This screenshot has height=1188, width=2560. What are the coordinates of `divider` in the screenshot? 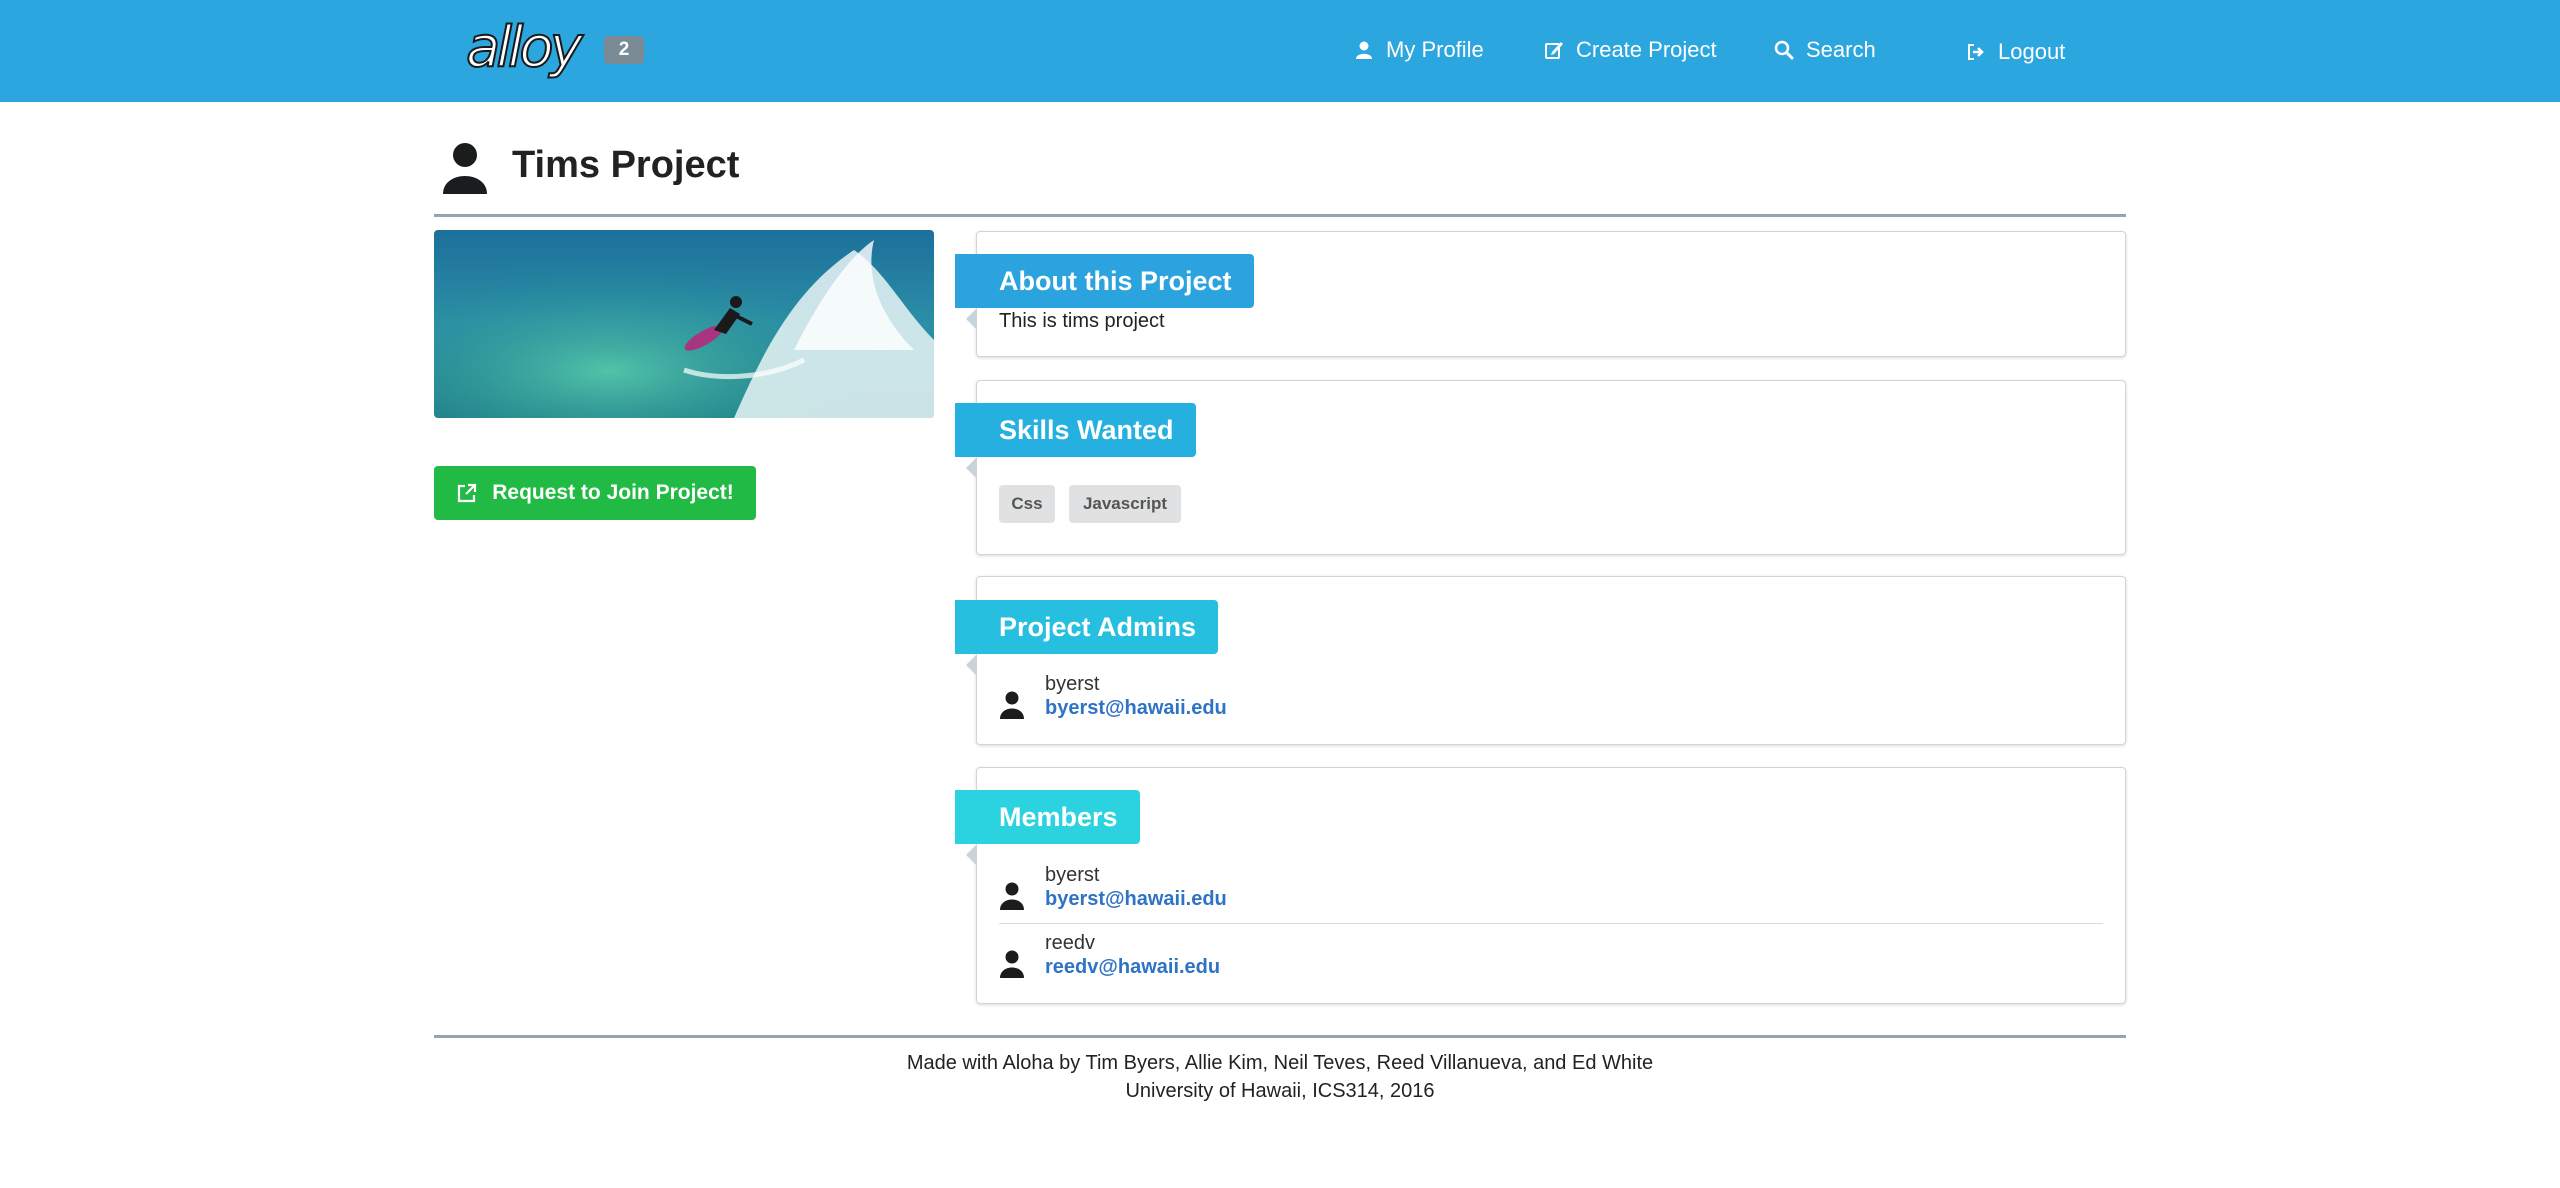 It's located at (1280, 215).